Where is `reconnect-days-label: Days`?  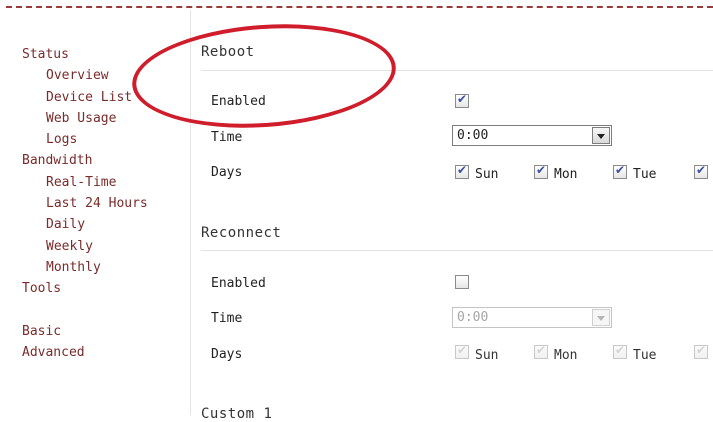
reconnect-days-label: Days is located at coordinates (227, 354).